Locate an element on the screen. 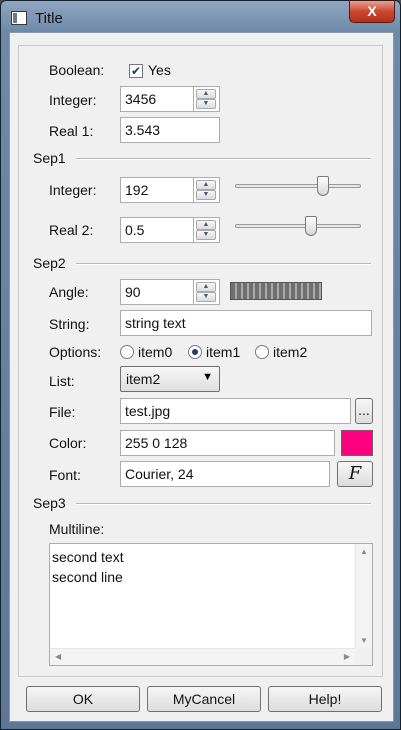 Image resolution: width=401 pixels, height=730 pixels. real1-input: 3.543 is located at coordinates (170, 130).